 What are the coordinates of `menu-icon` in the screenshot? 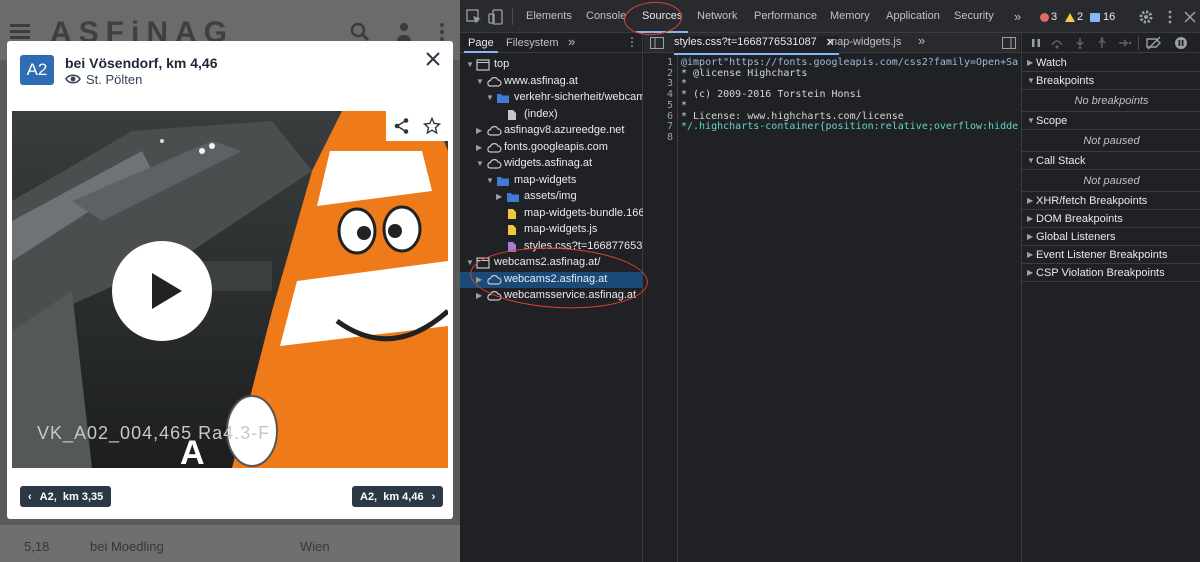 It's located at (20, 32).